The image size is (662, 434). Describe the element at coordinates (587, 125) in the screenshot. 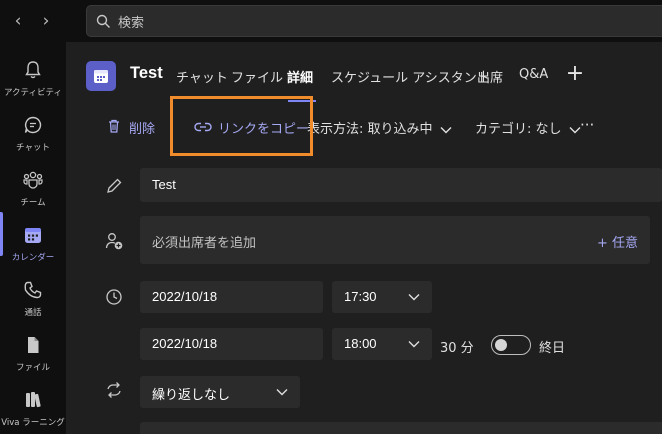

I see `more-options-button: ···` at that location.